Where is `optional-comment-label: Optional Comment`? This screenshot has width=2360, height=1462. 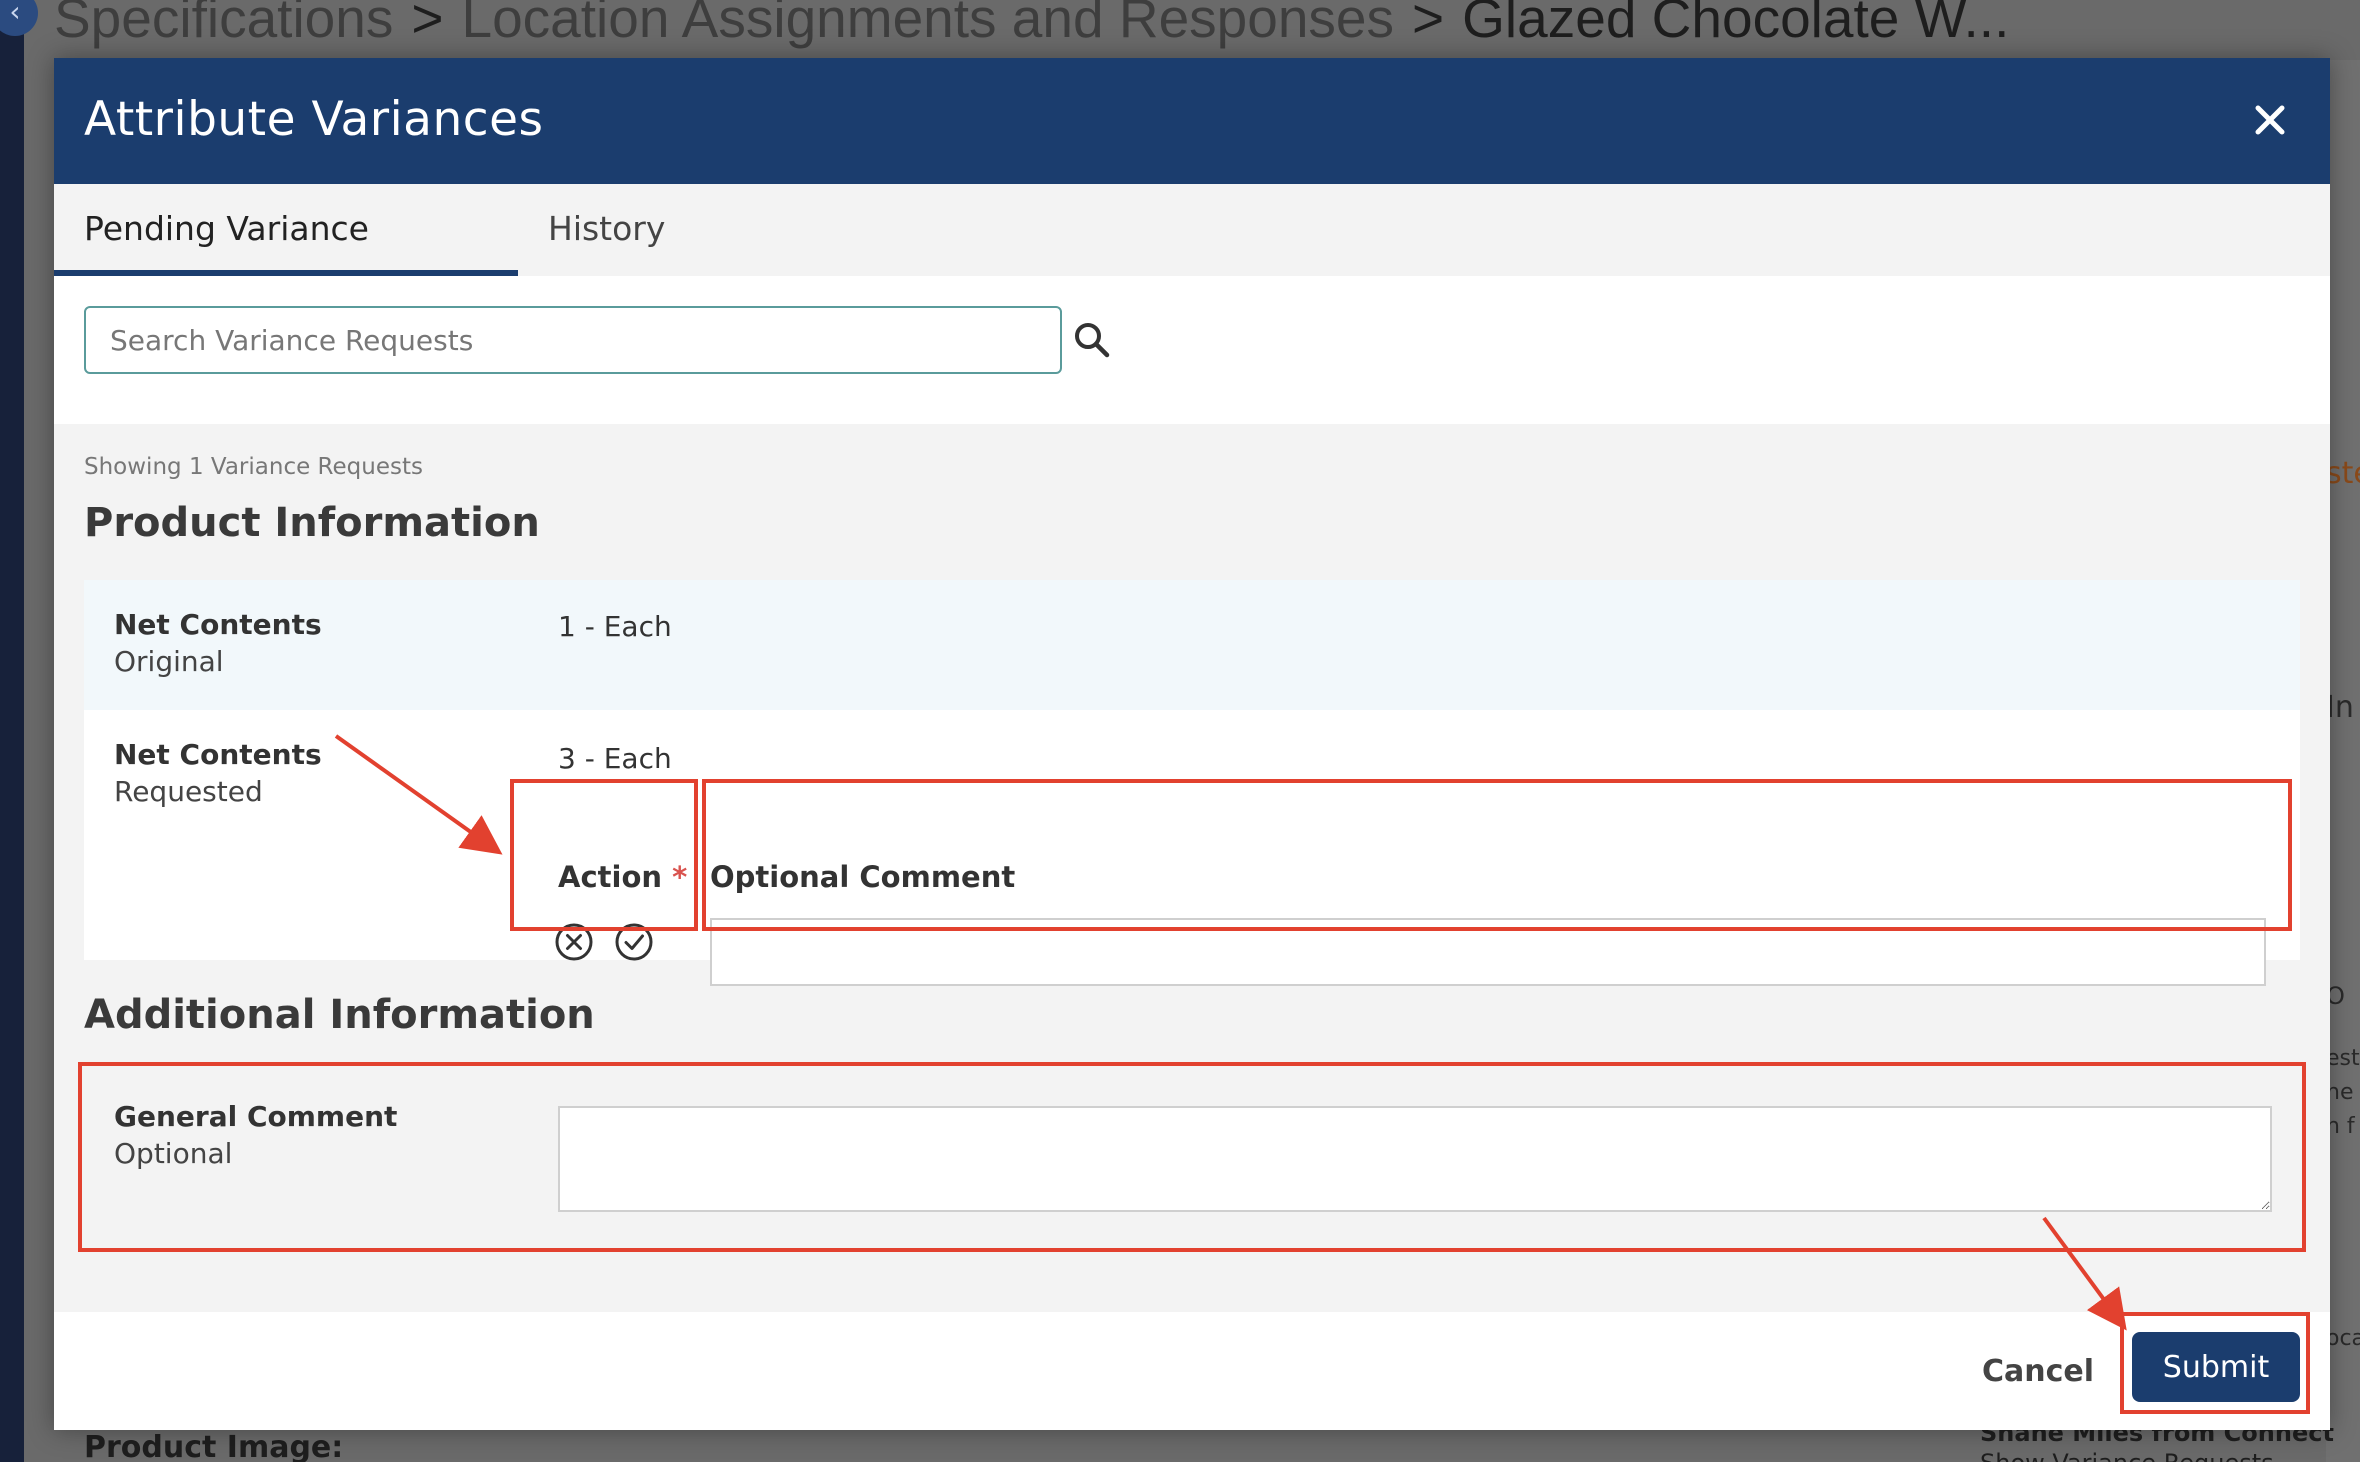
optional-comment-label: Optional Comment is located at coordinates (863, 877).